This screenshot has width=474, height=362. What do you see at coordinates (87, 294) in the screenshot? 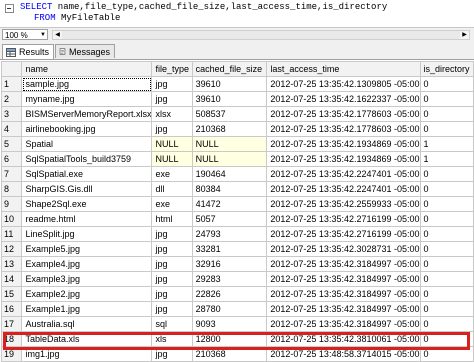
I see `name-cell: Example2.jpg` at bounding box center [87, 294].